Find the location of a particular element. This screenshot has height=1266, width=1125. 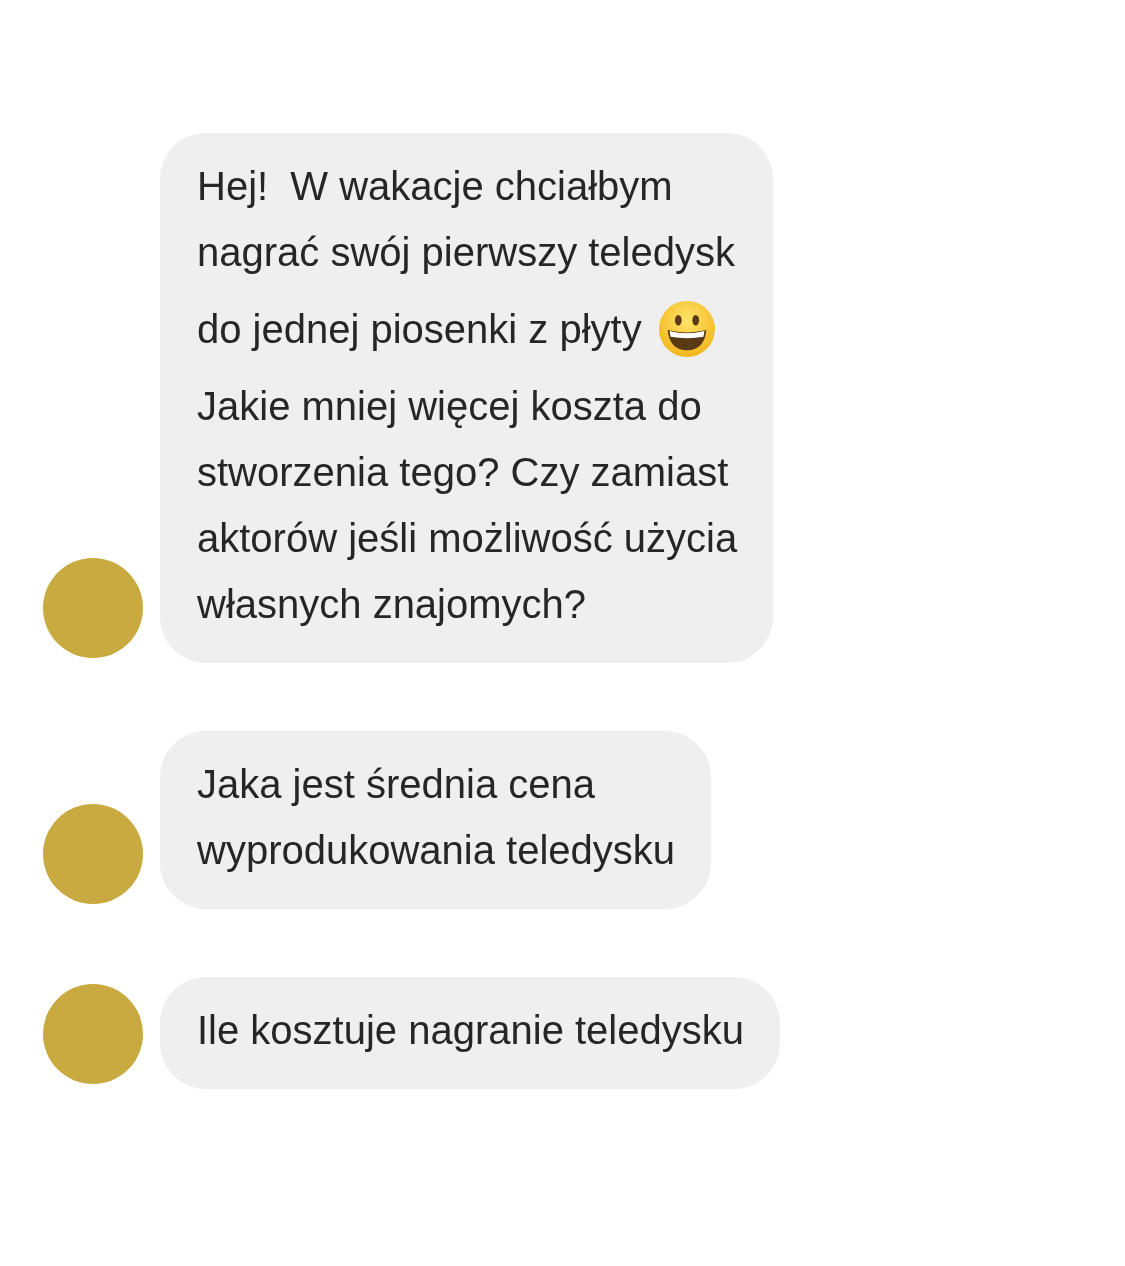

message-text: aktorów jeśli możliwość użycia is located at coordinates (467, 538).